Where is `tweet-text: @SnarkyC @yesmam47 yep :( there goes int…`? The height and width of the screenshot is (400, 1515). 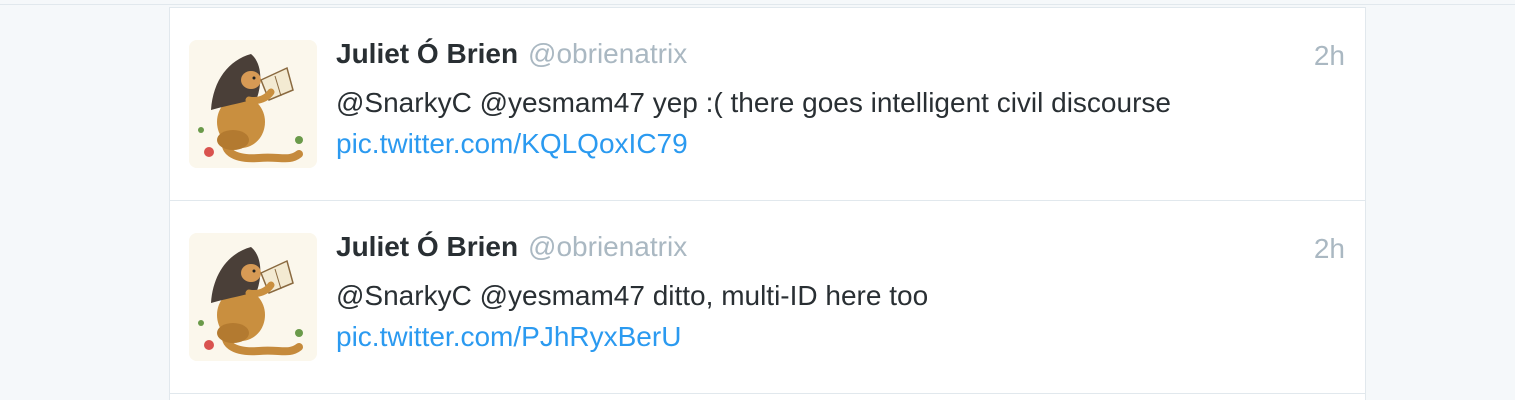
tweet-text: @SnarkyC @yesmam47 yep :( there goes int… is located at coordinates (836, 123).